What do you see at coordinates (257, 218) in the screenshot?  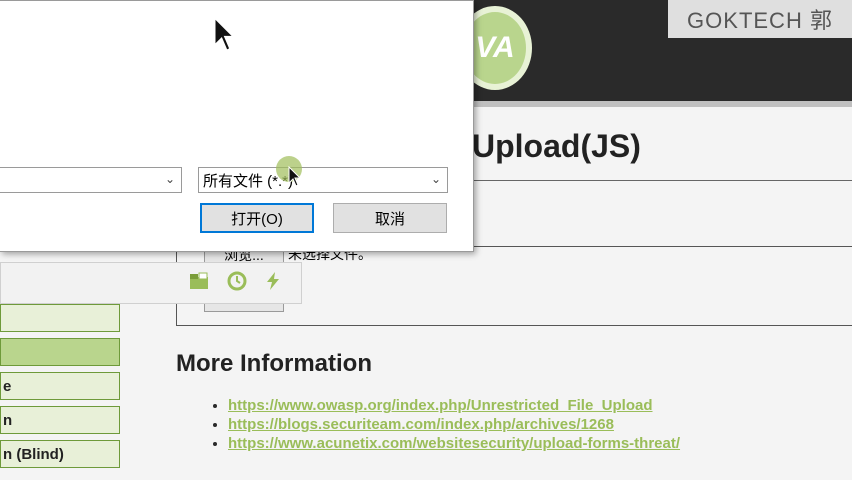 I see `open-button: 打开(O)` at bounding box center [257, 218].